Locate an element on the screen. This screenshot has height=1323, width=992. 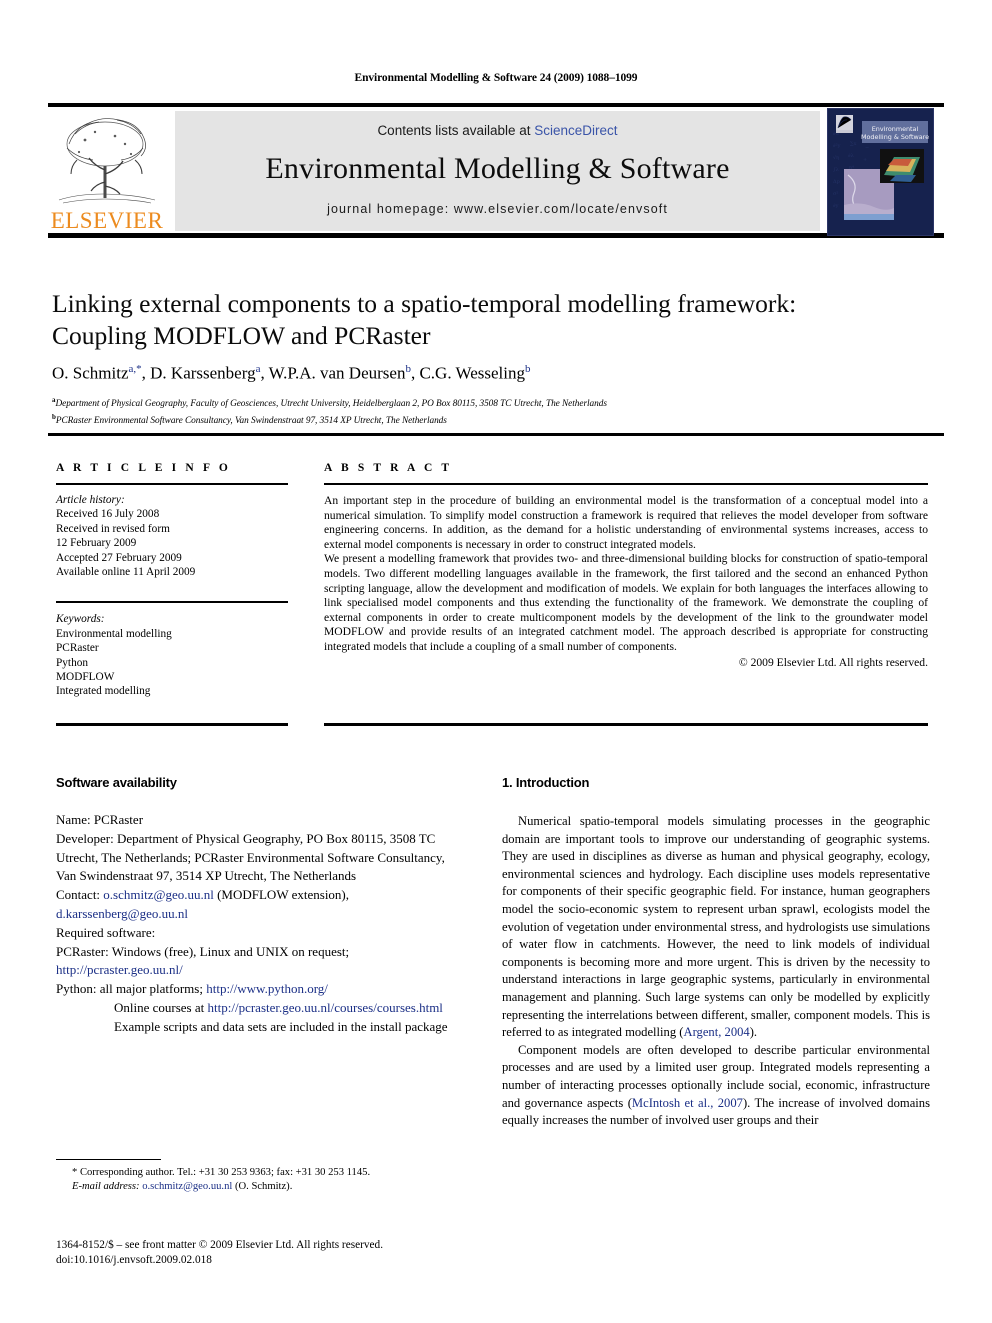
masthead-top-rule is located at coordinates (496, 105).